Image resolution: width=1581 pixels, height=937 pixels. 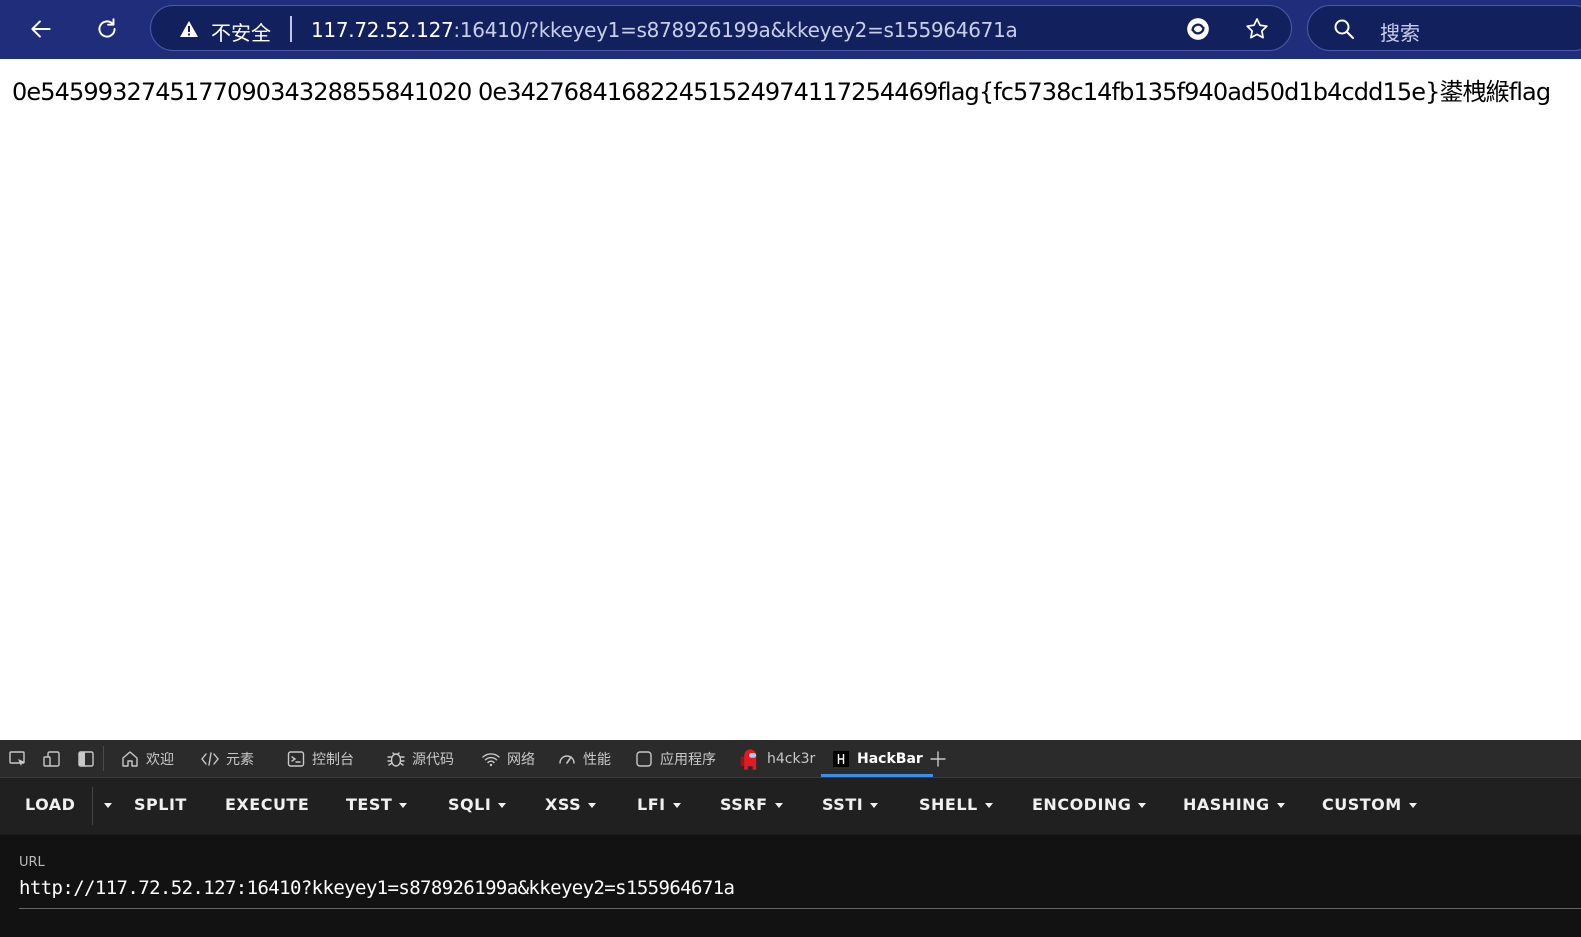 What do you see at coordinates (1257, 29) in the screenshot?
I see `favorite-star-icon` at bounding box center [1257, 29].